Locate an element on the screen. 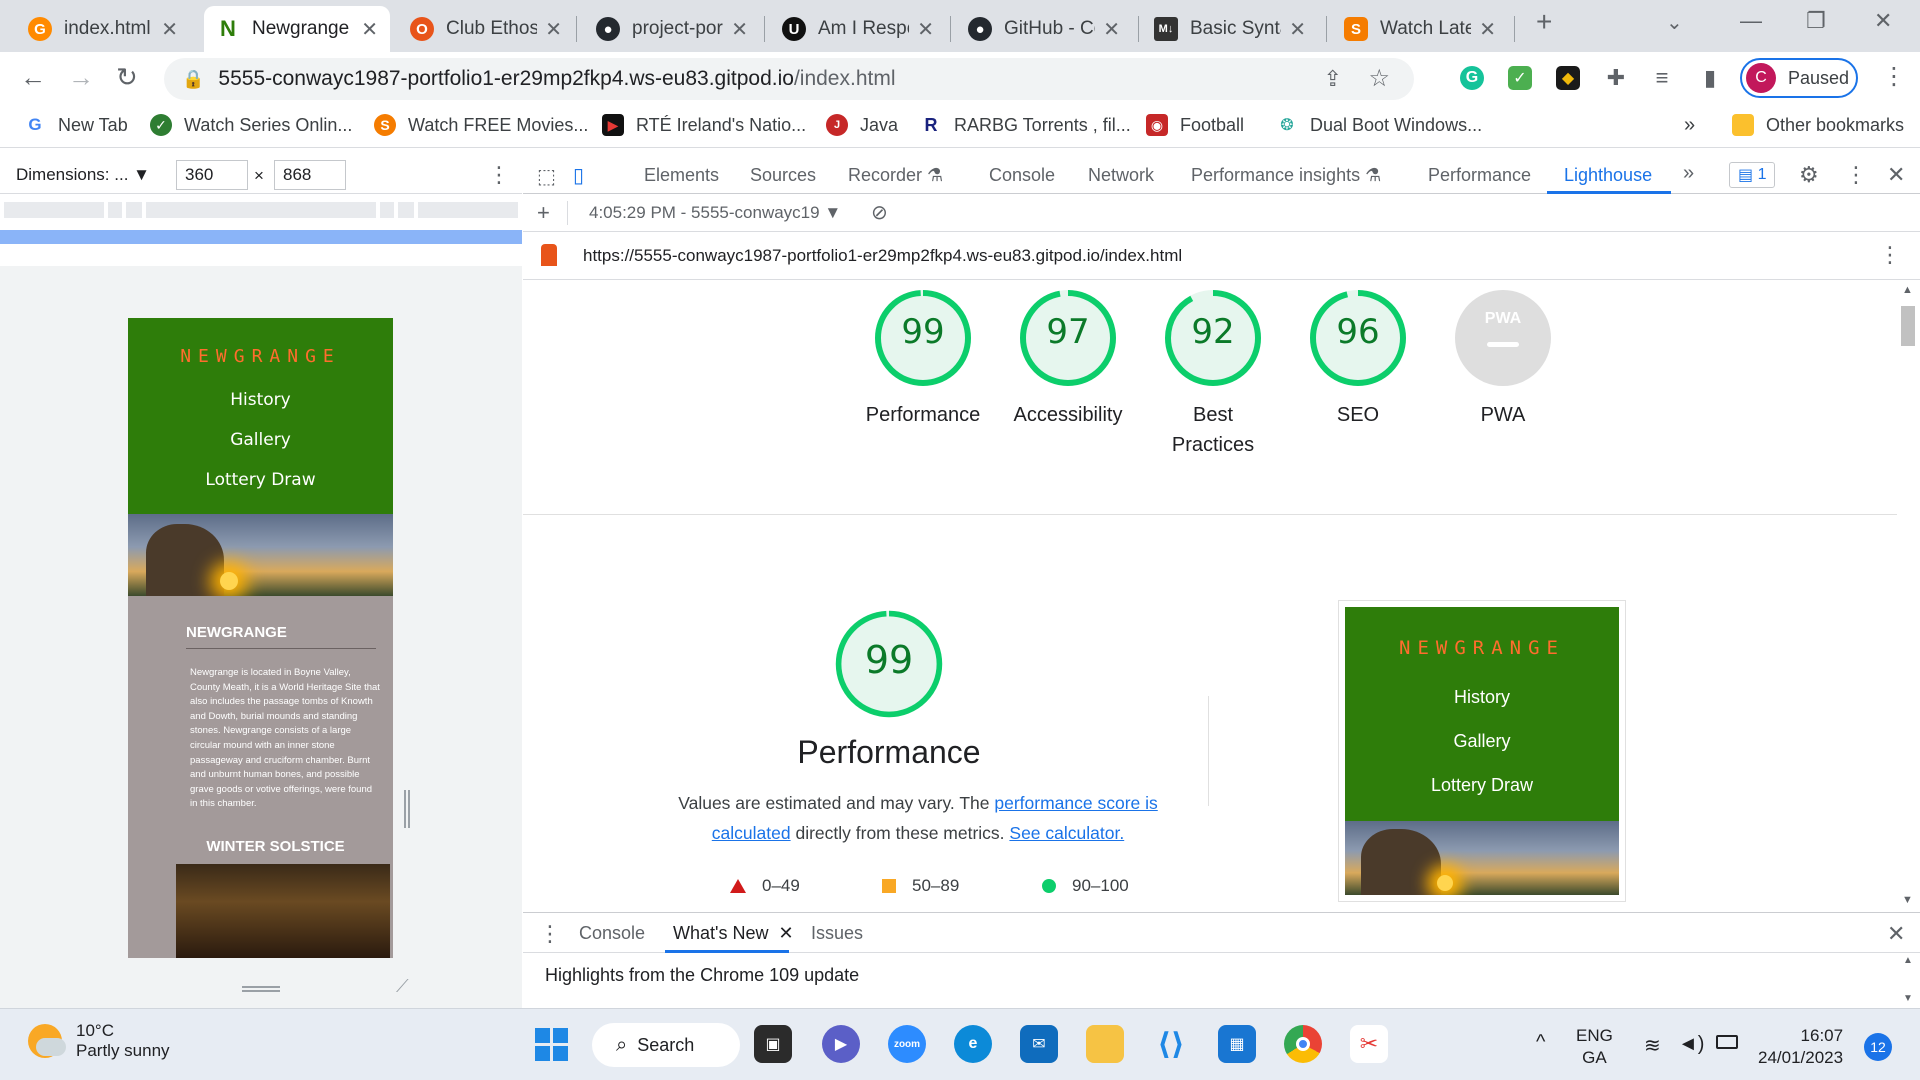 This screenshot has height=1080, width=1920. resize-handle-vertical is located at coordinates (407, 809).